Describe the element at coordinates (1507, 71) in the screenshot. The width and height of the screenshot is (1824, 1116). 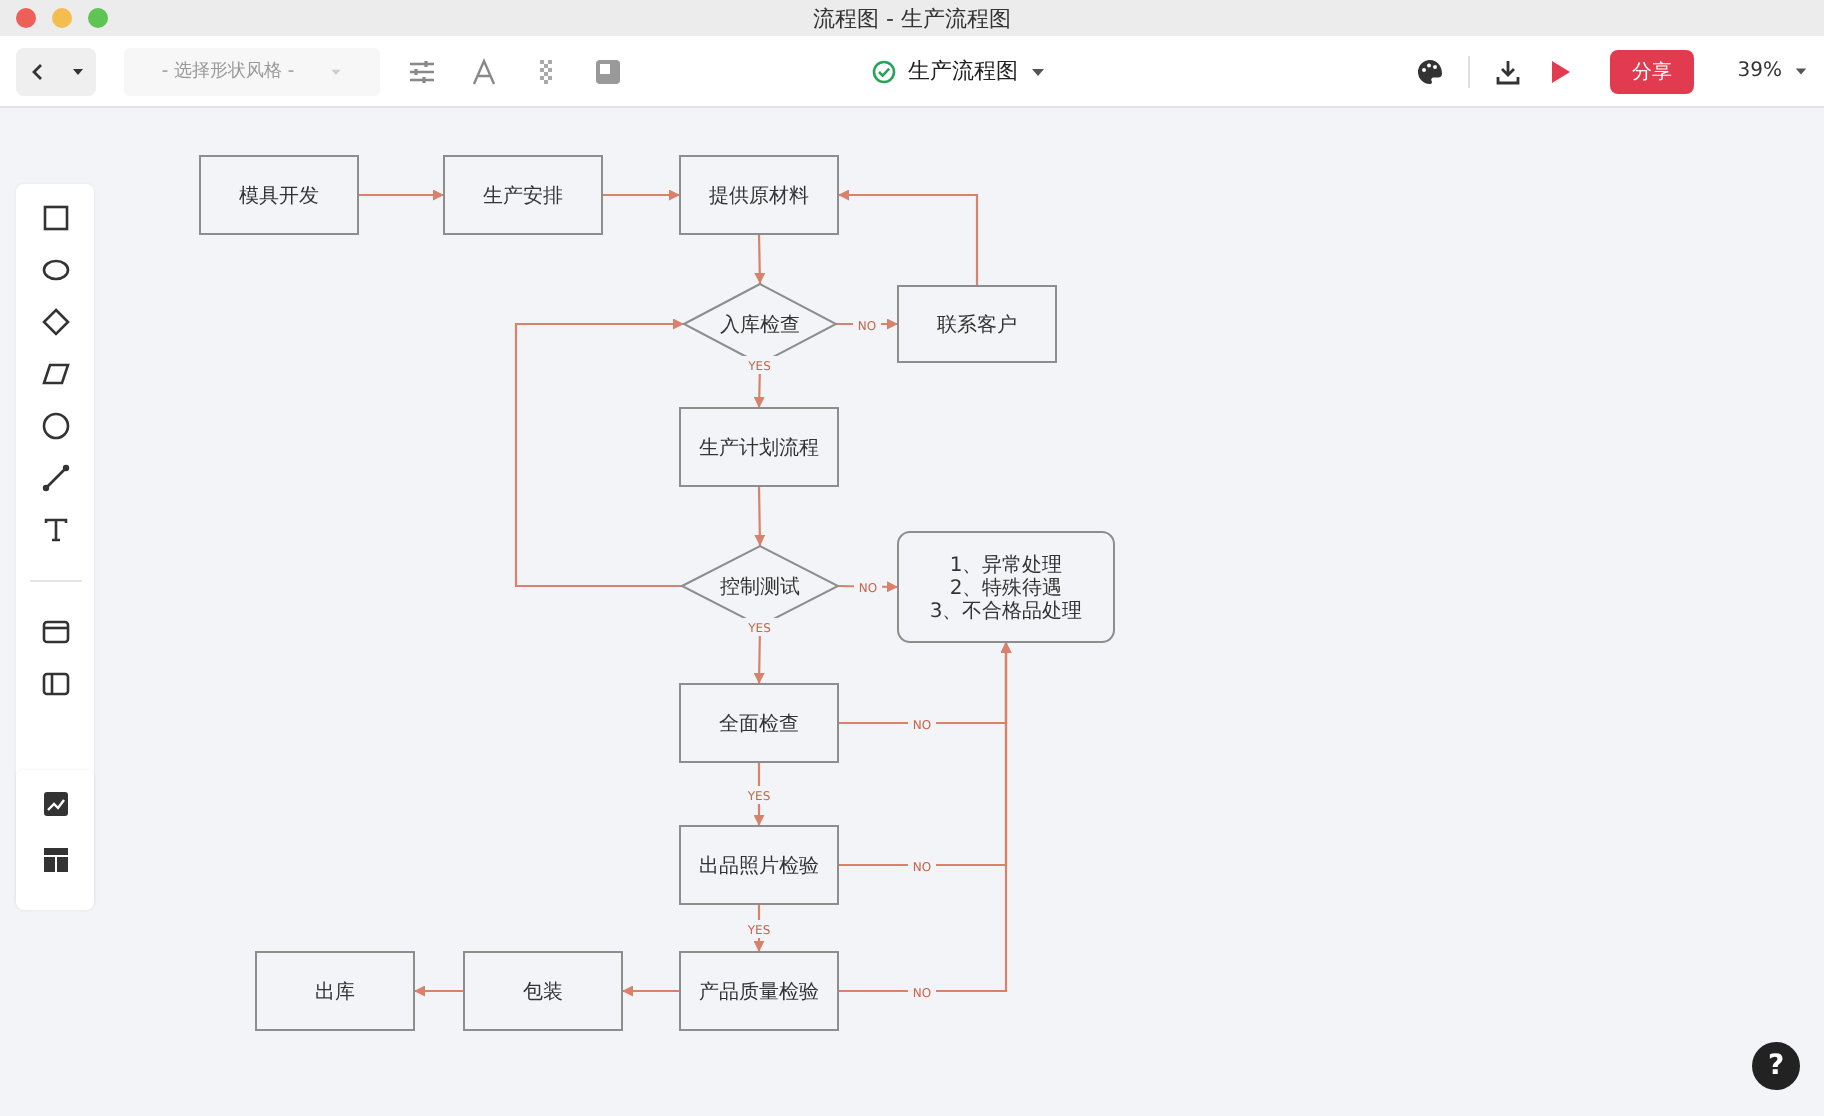
I see `download-icon` at that location.